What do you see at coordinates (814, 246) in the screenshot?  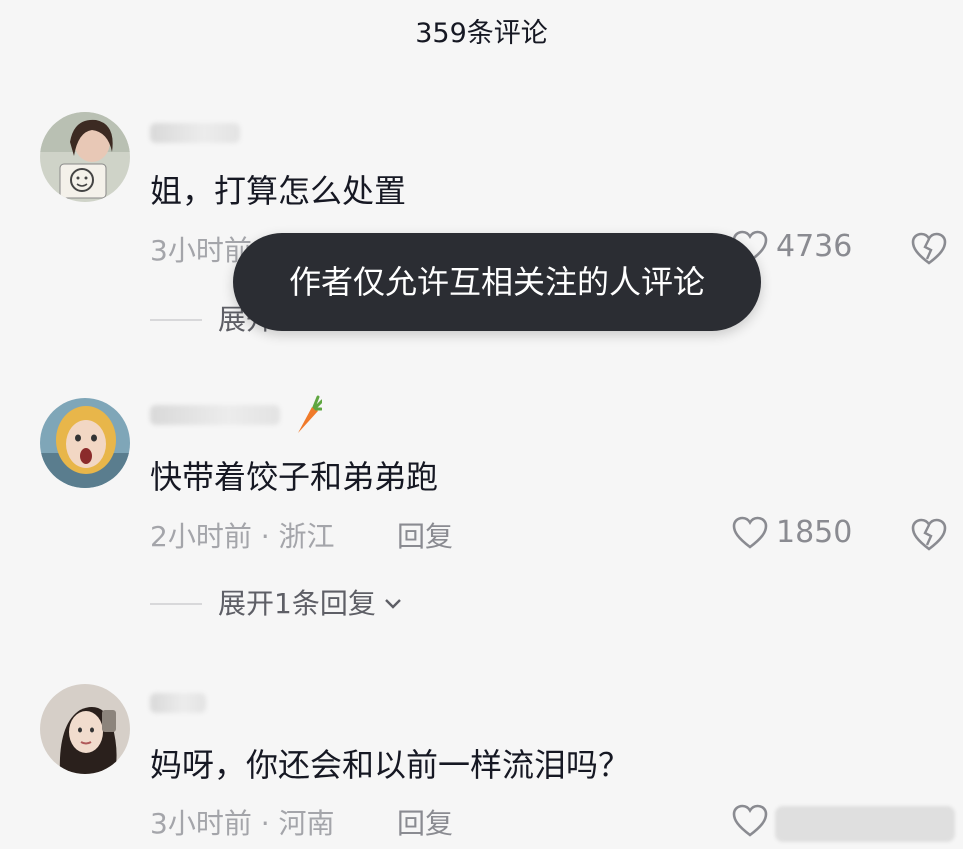 I see `like-count: 4736` at bounding box center [814, 246].